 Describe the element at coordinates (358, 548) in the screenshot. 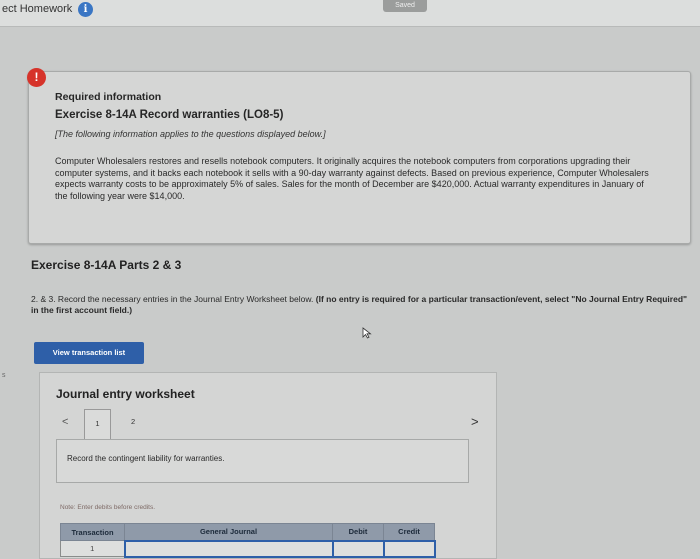

I see `debit-field` at that location.